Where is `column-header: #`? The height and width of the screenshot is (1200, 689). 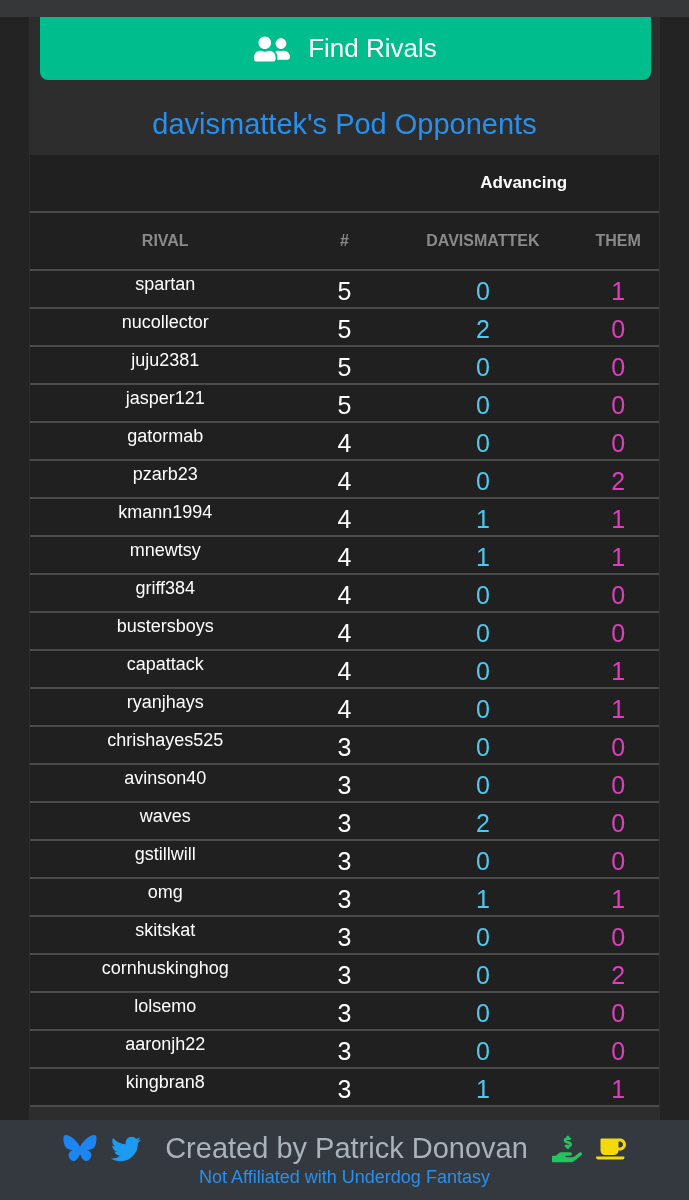 column-header: # is located at coordinates (344, 241).